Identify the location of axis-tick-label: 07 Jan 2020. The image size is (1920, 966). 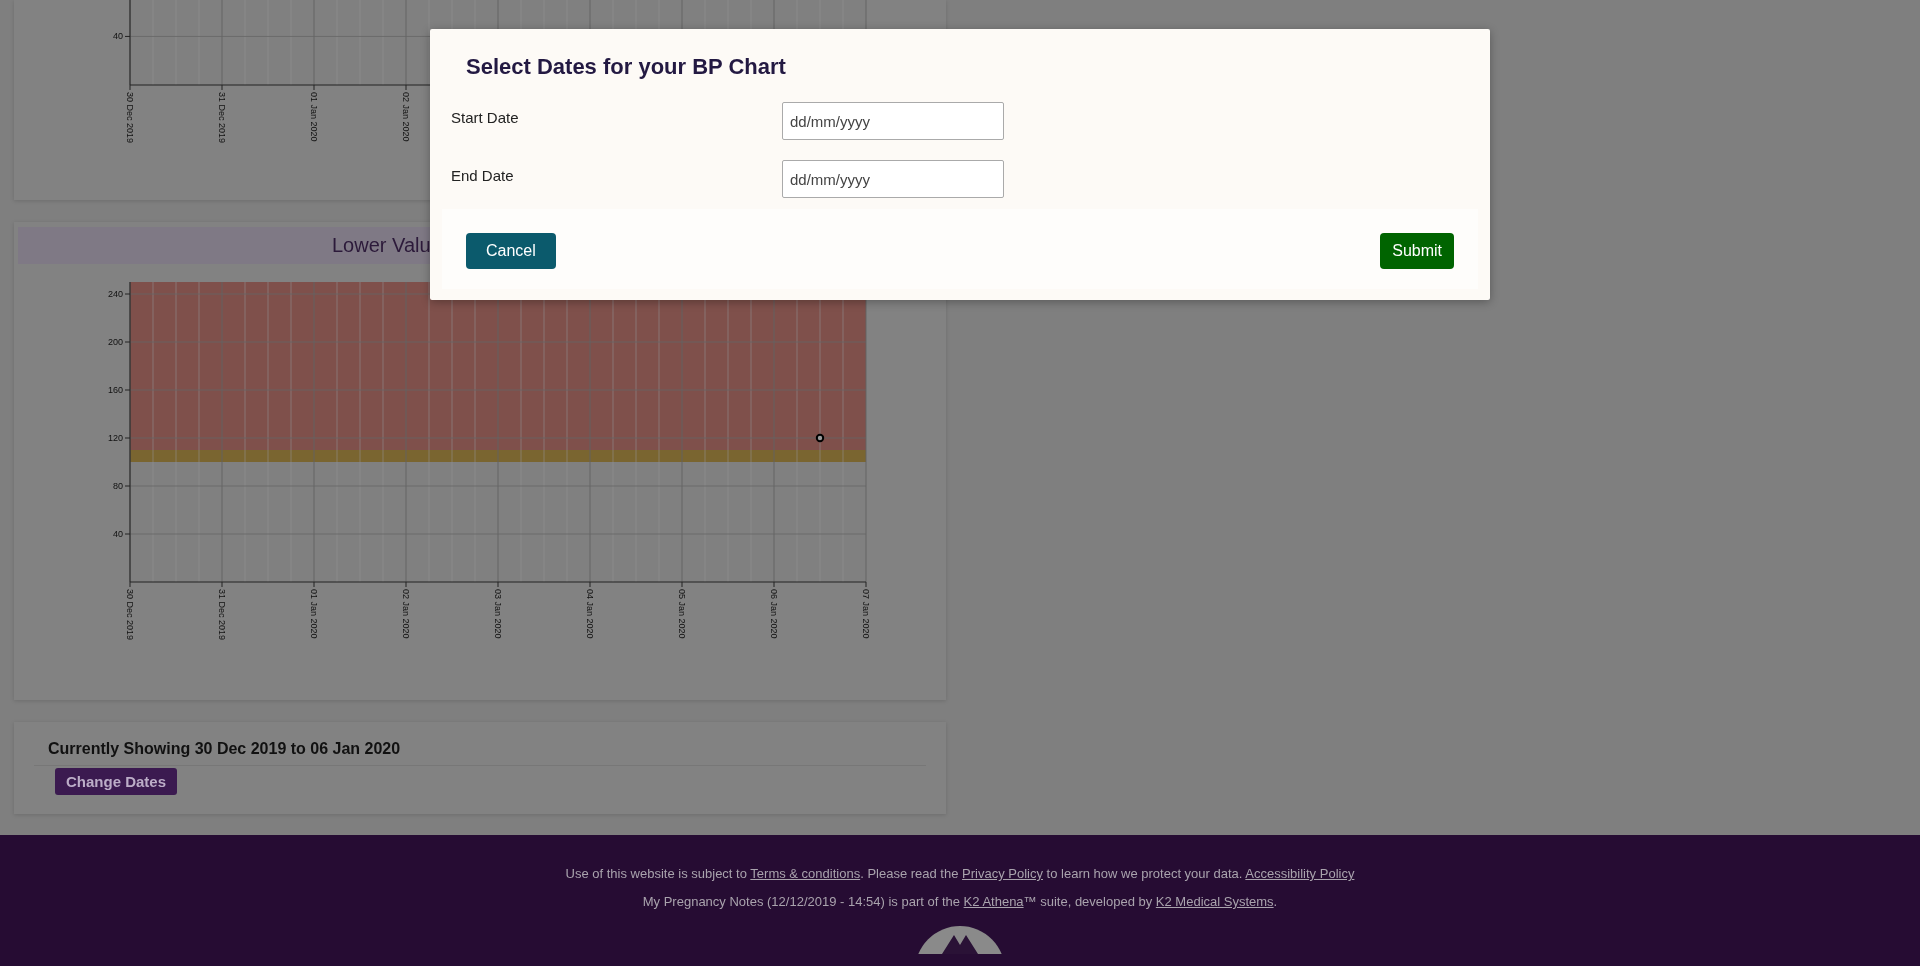
(866, 614).